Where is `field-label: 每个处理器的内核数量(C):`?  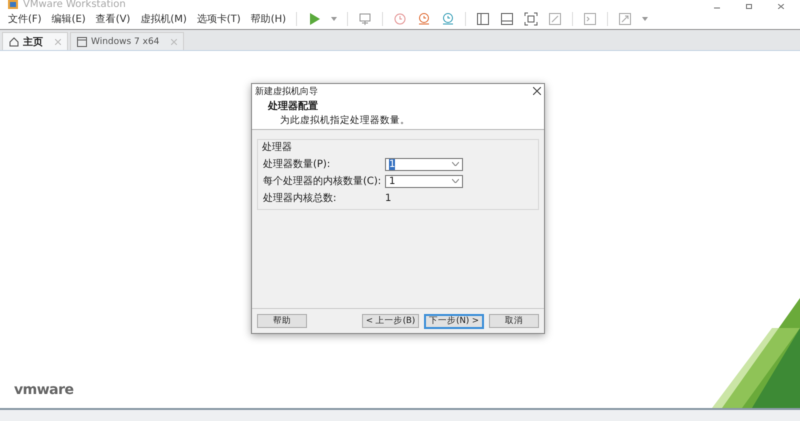
field-label: 每个处理器的内核数量(C): is located at coordinates (322, 181).